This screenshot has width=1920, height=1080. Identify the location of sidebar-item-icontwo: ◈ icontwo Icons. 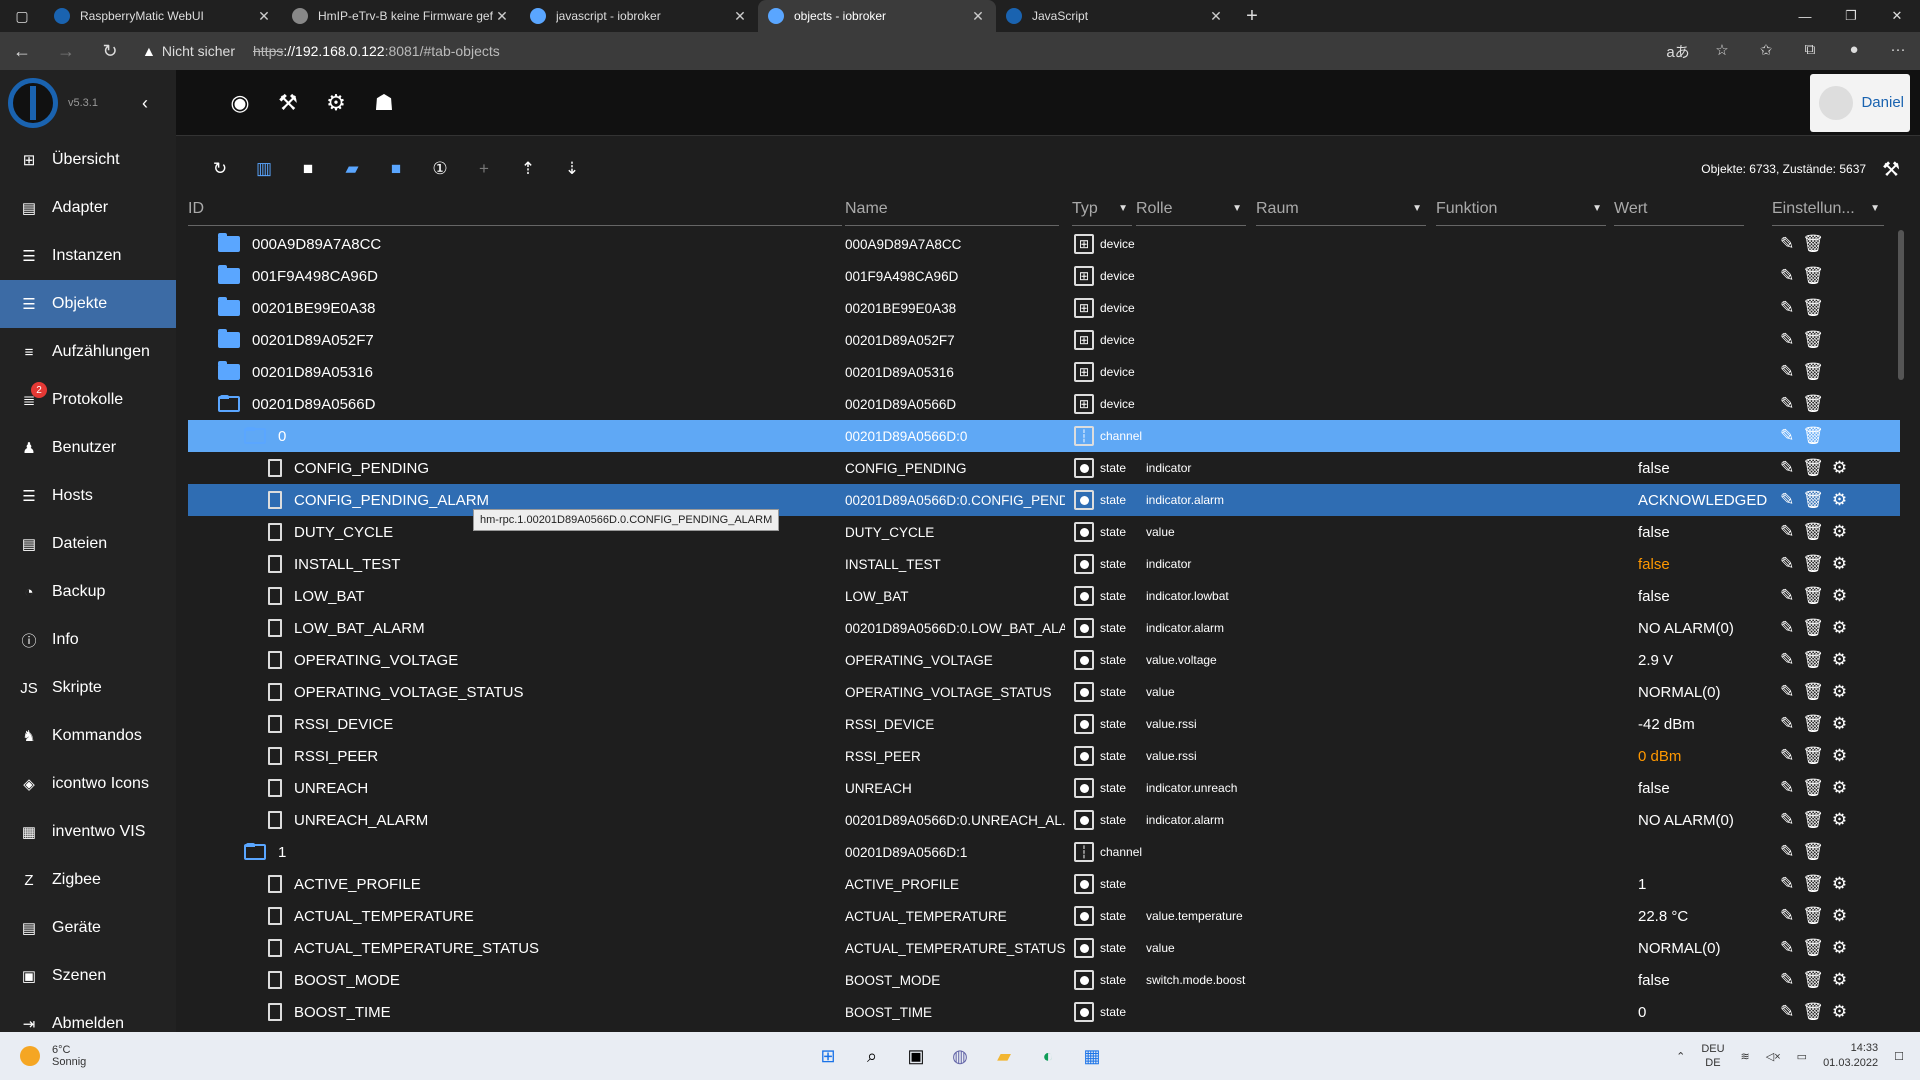
(88, 784).